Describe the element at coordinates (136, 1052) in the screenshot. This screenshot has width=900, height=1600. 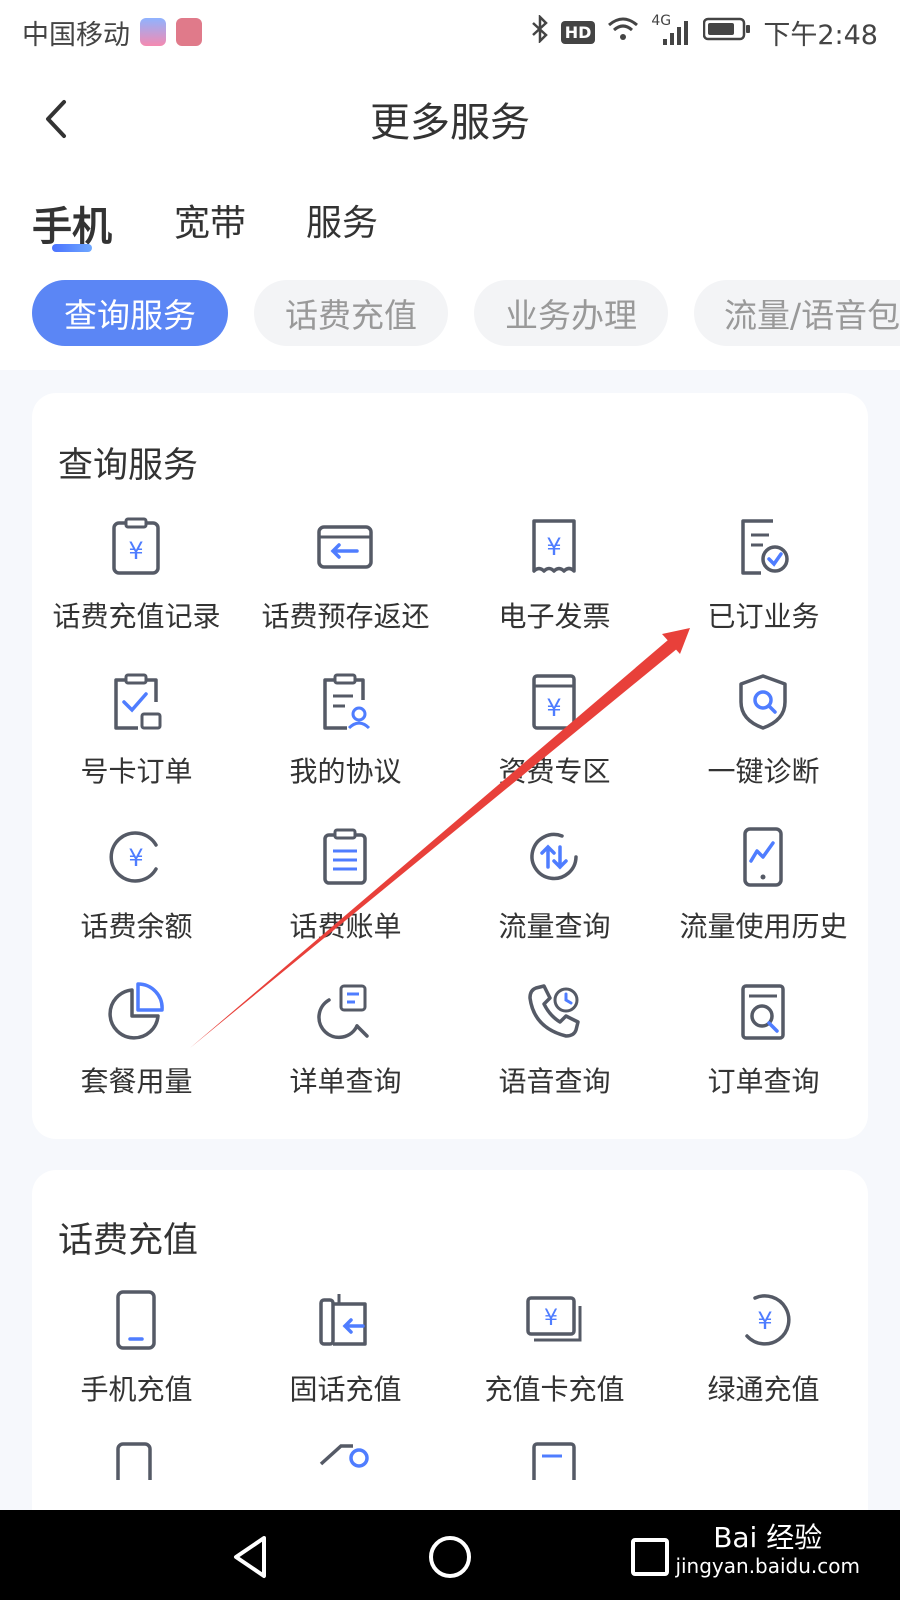
I see `item-plan-usage: 套餐用量` at that location.